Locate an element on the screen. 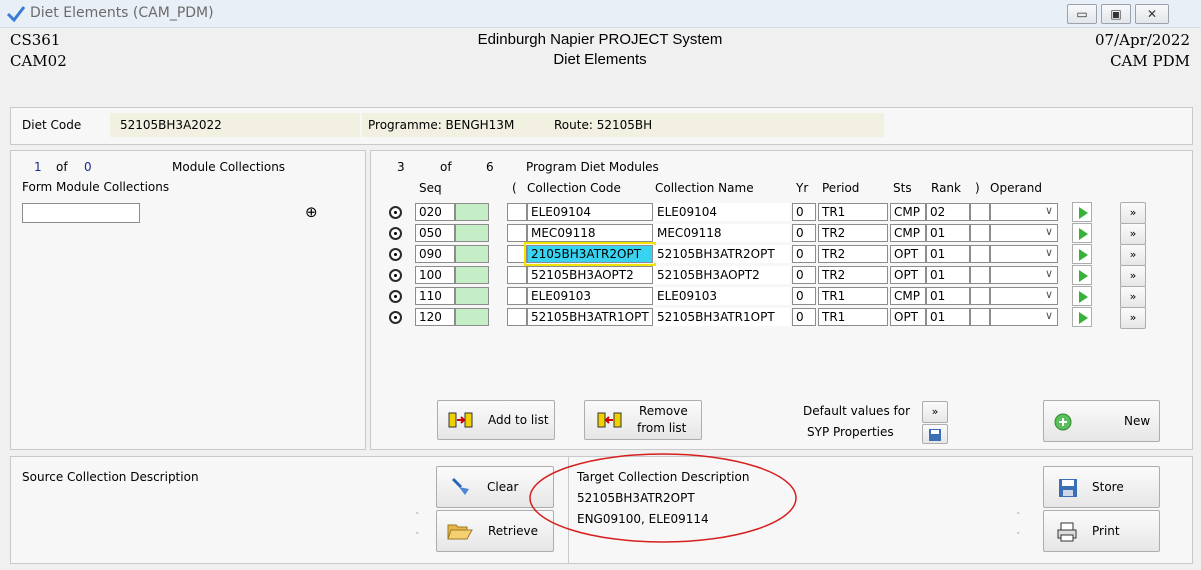  collection-code-field: ELE09104 is located at coordinates (590, 212).